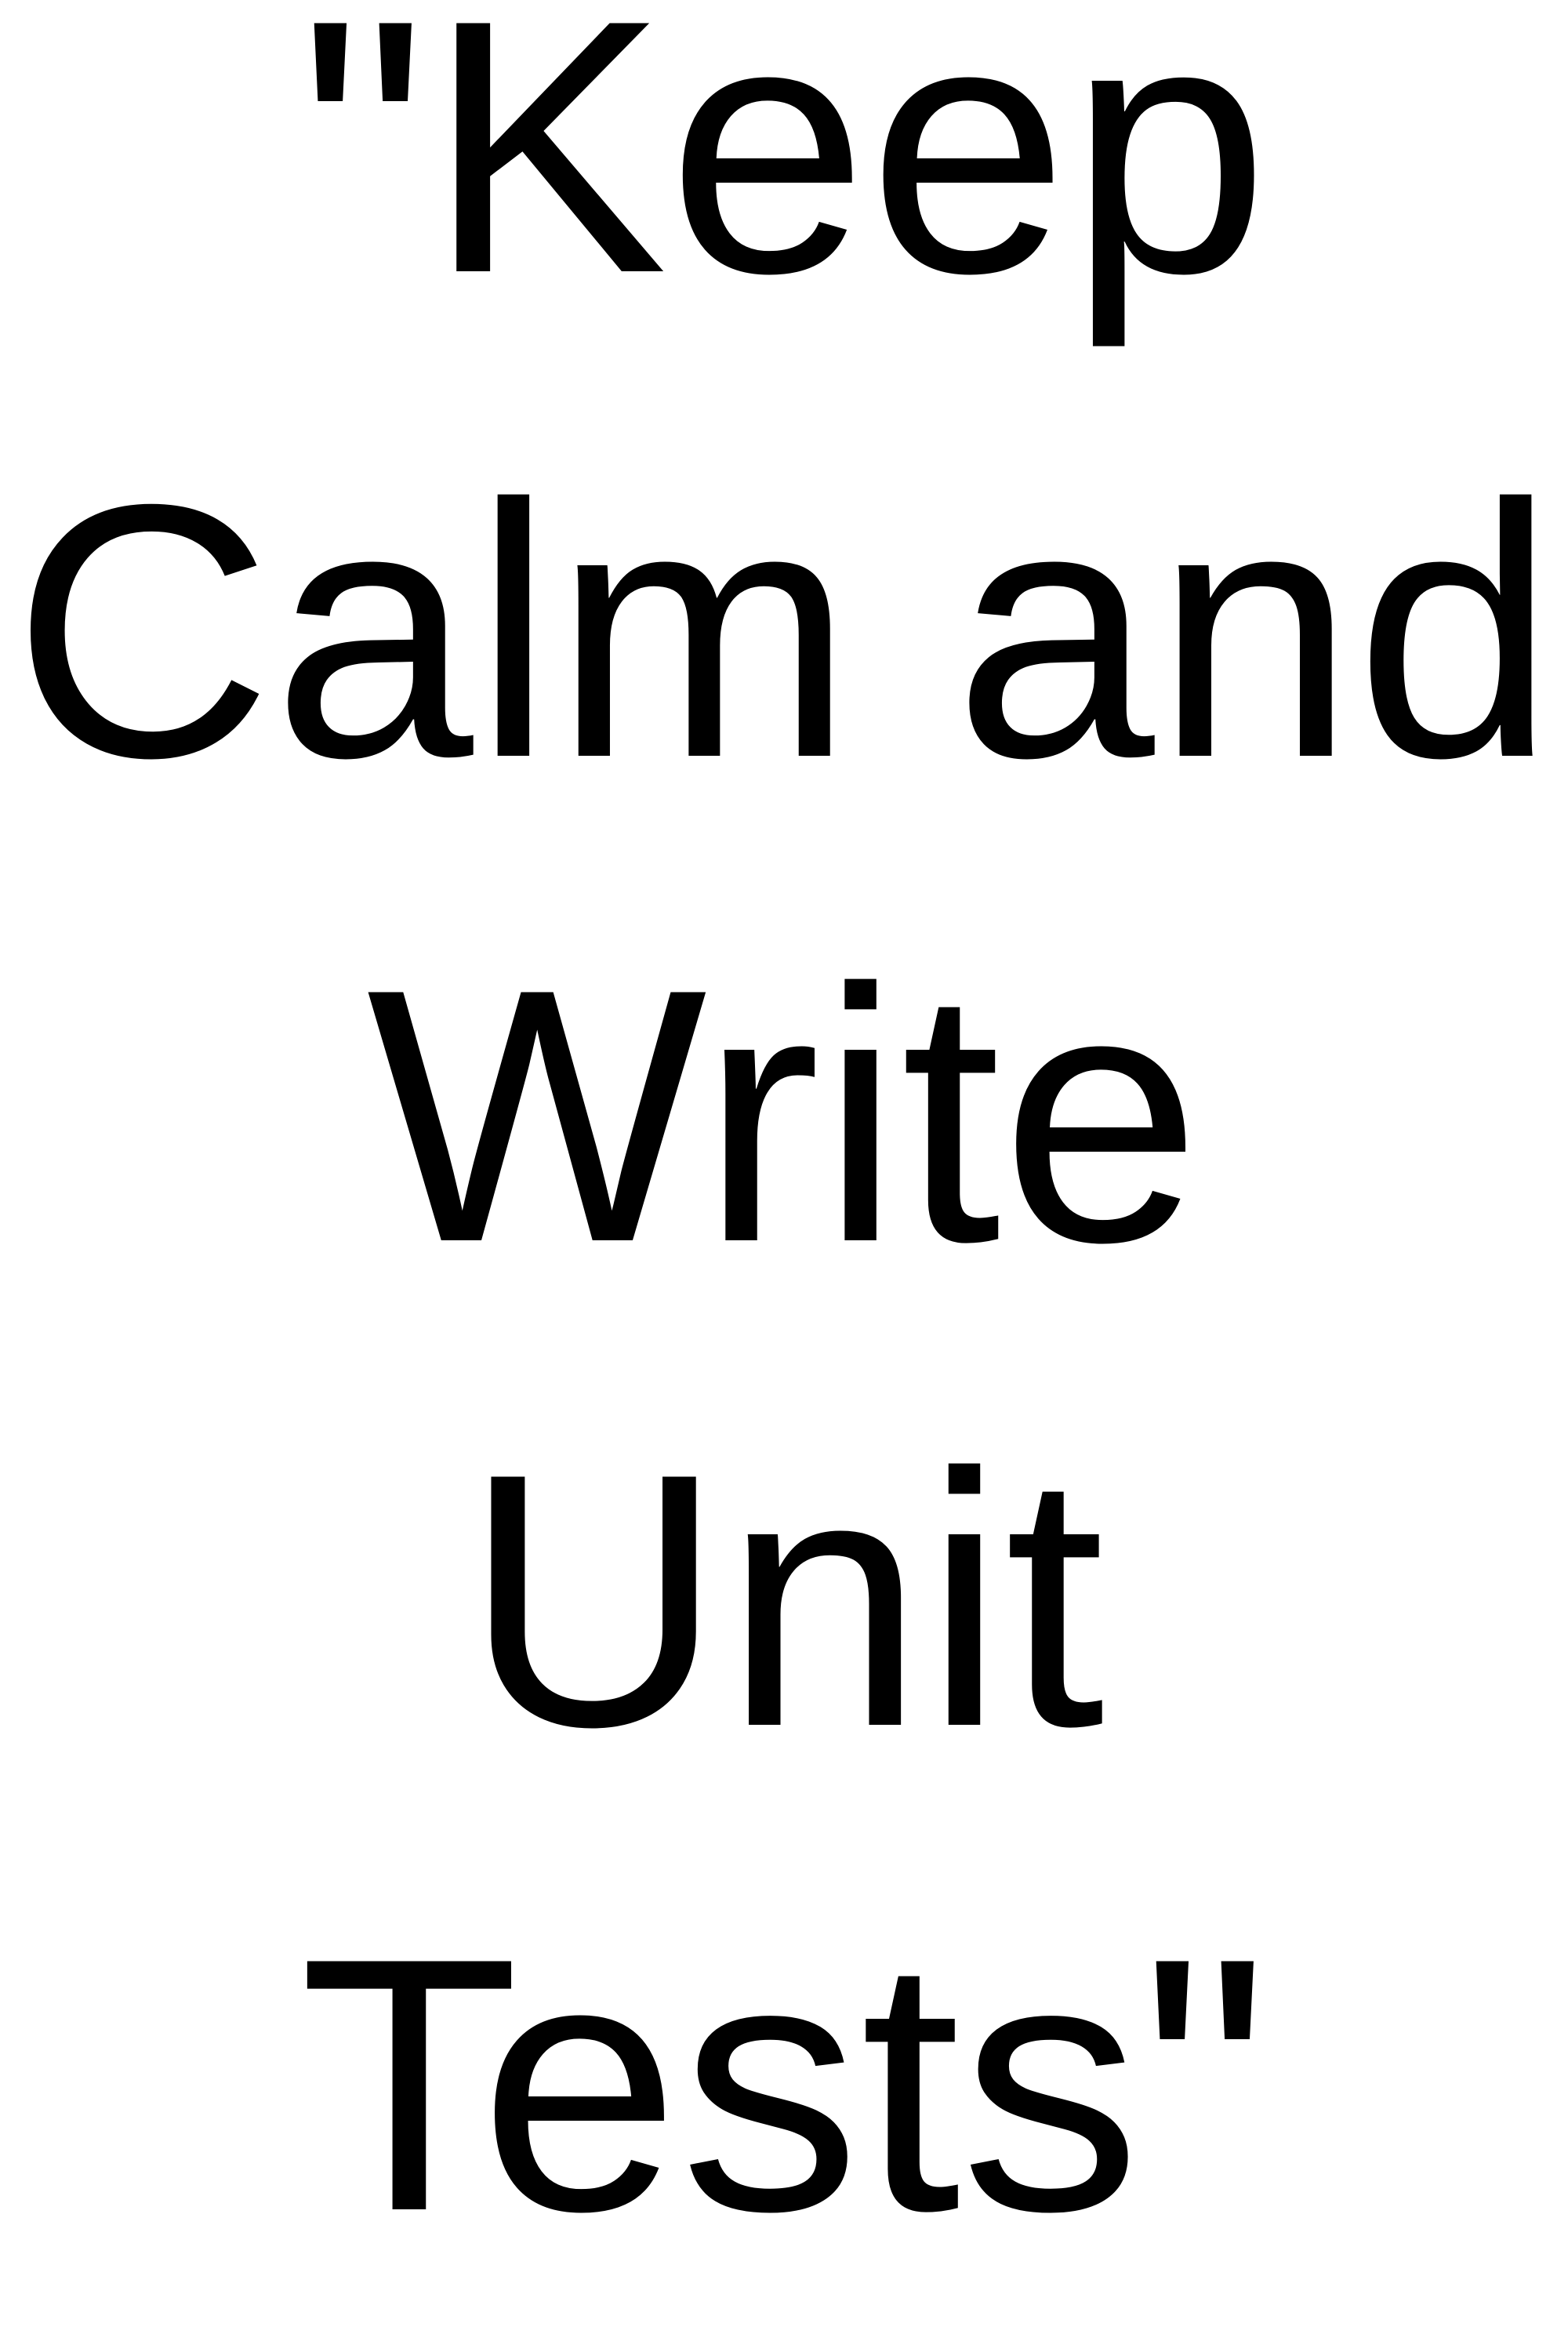 The height and width of the screenshot is (2352, 1568). What do you see at coordinates (784, 1116) in the screenshot?
I see `quote-line-3: Write` at bounding box center [784, 1116].